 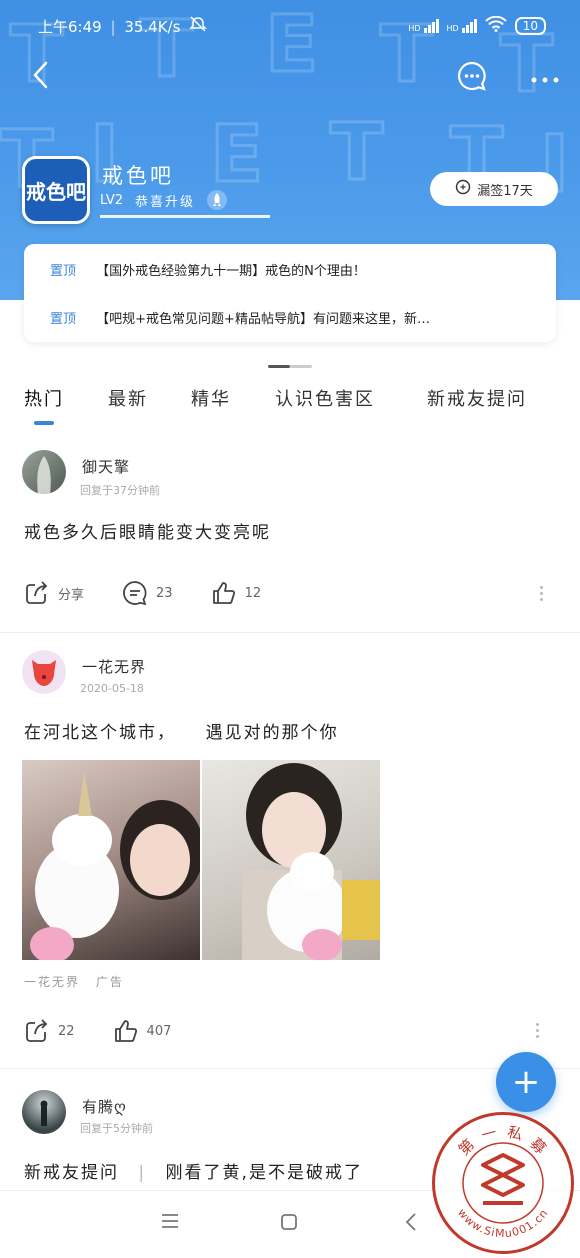 I want to click on tab-hot: 热门, so click(x=44, y=398).